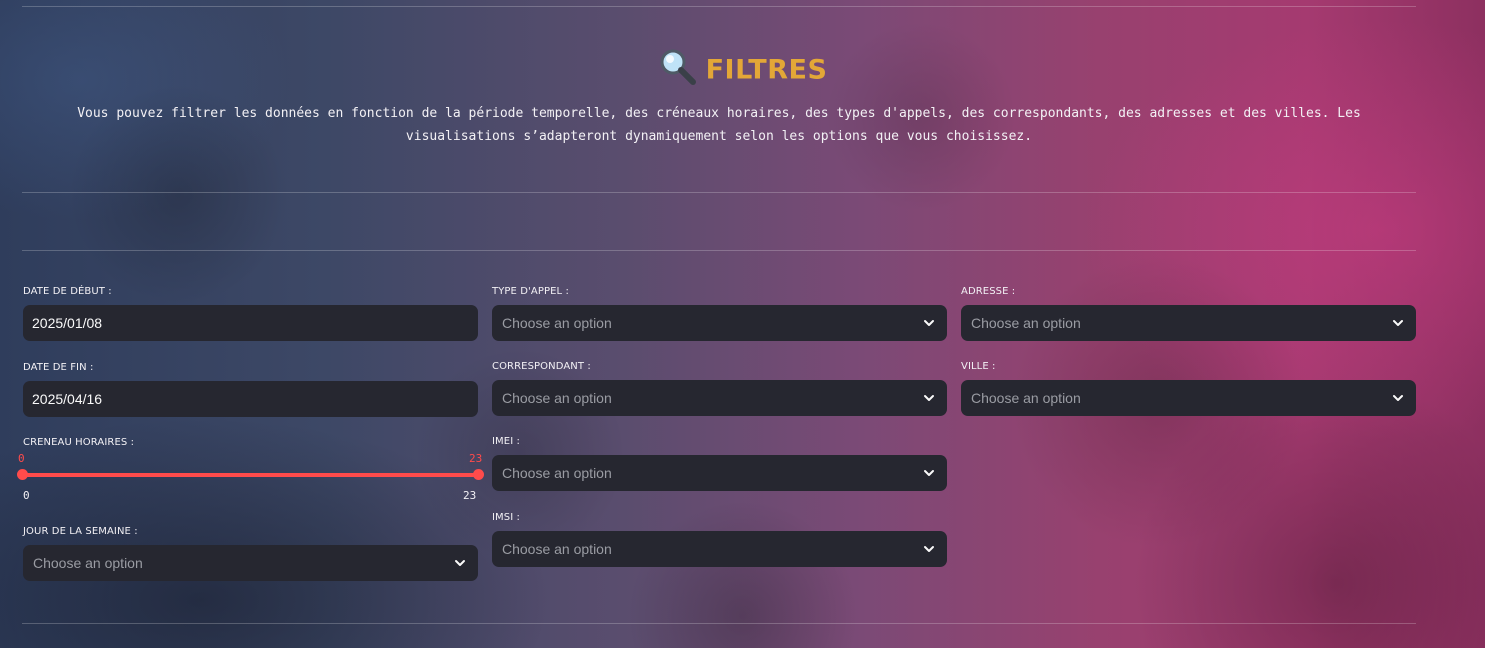 The height and width of the screenshot is (648, 1485). I want to click on jour-semaine-placeholder: Choose an option, so click(88, 563).